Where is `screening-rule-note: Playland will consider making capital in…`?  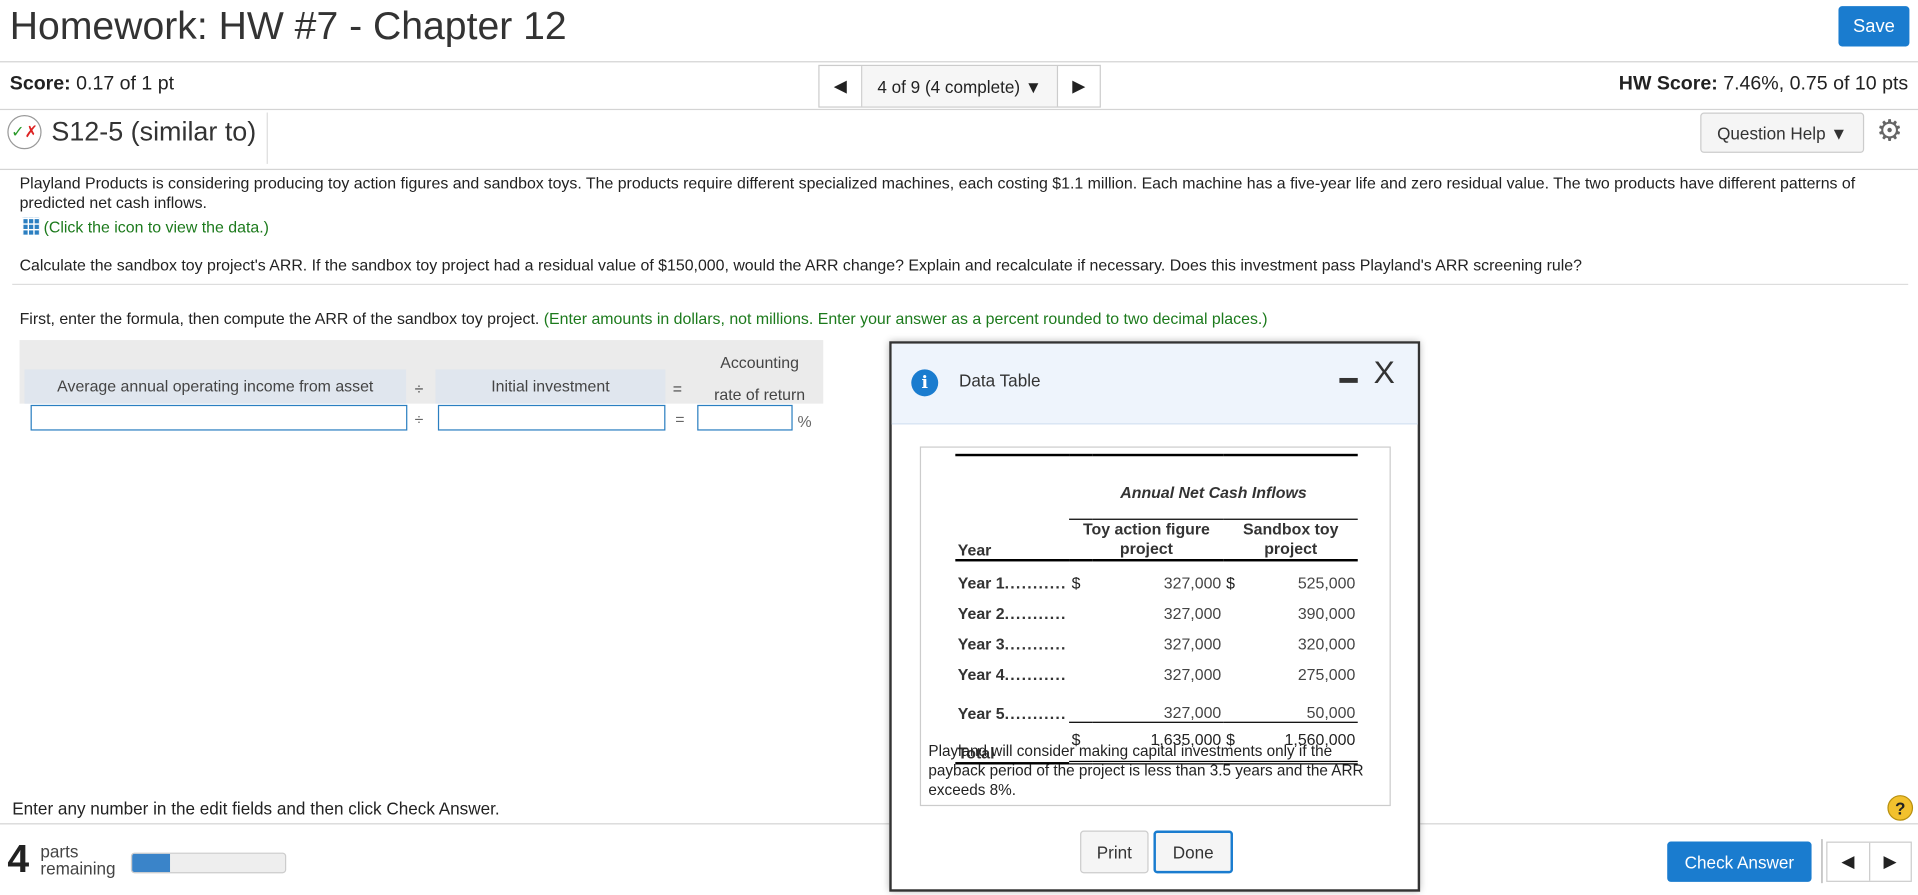
screening-rule-note: Playland will consider making capital in… is located at coordinates (1146, 770).